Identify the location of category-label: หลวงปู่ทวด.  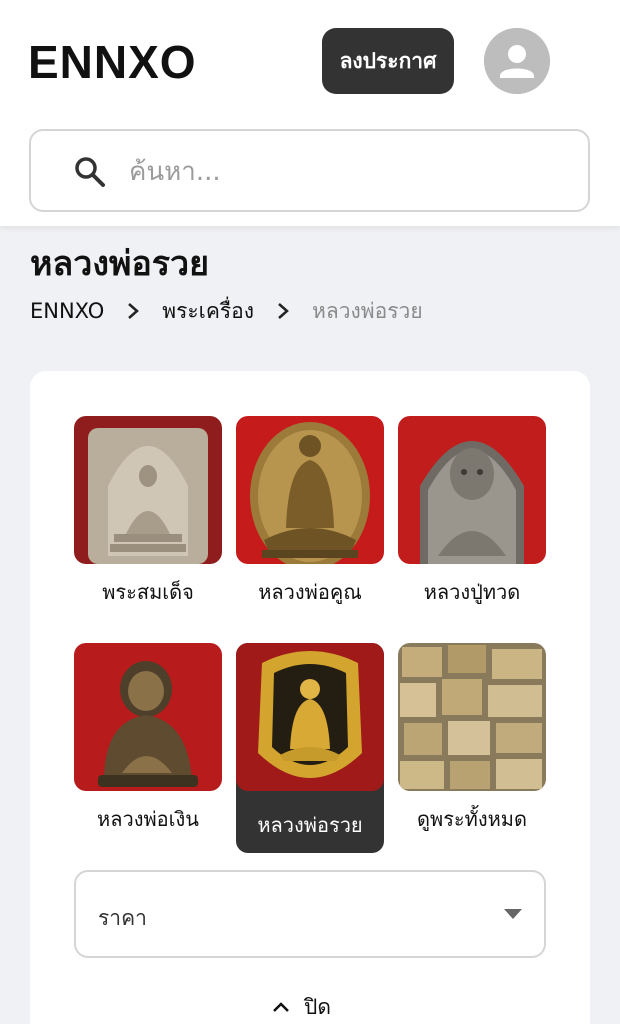
(472, 592).